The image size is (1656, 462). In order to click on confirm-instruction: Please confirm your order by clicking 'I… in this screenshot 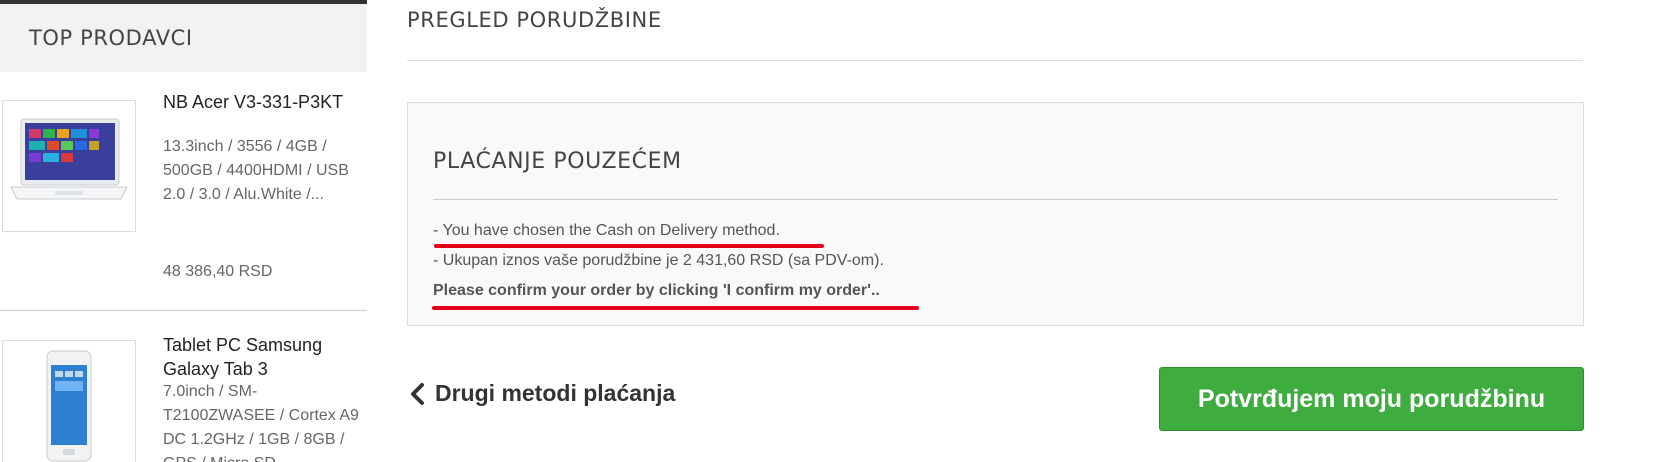, I will do `click(656, 290)`.